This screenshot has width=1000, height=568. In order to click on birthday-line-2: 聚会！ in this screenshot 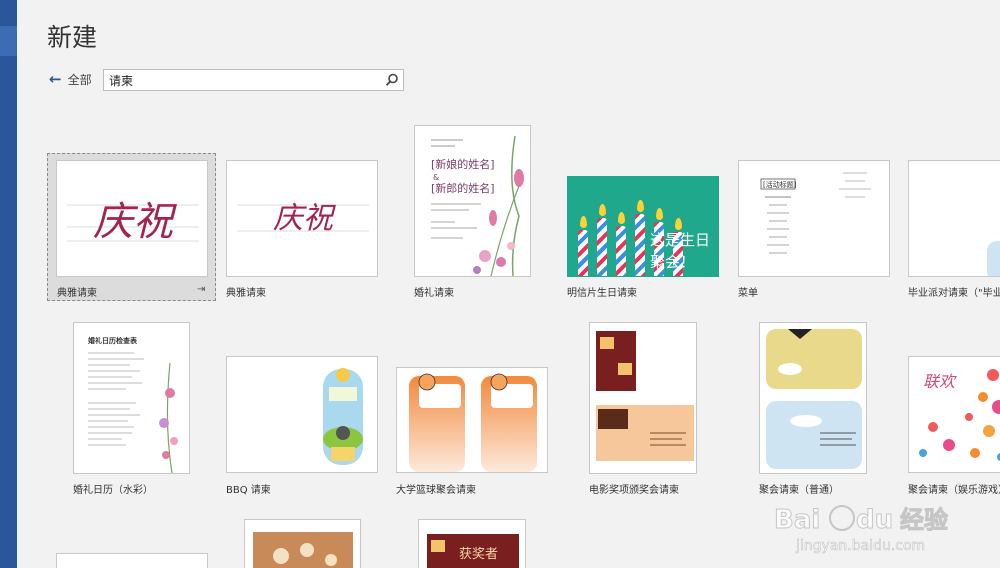, I will do `click(673, 262)`.